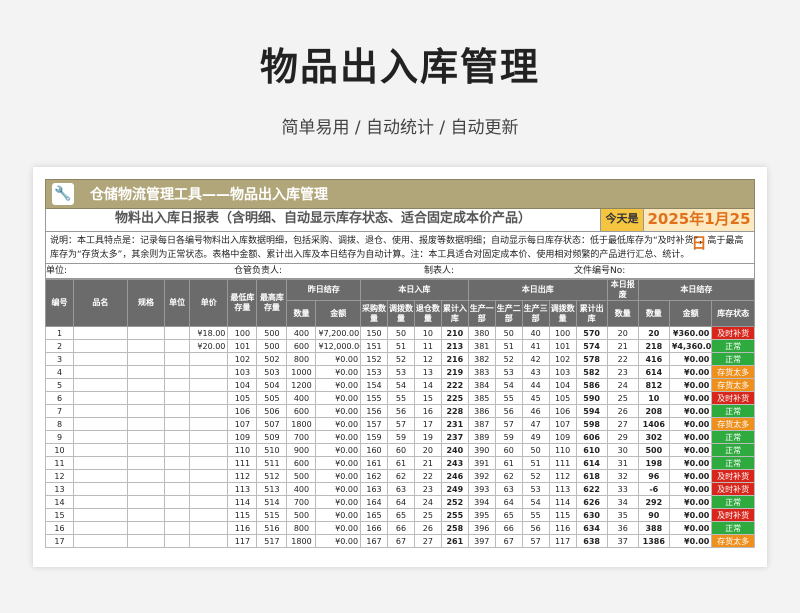 Image resolution: width=800 pixels, height=613 pixels. Describe the element at coordinates (591, 398) in the screenshot. I see `table-cell: 590` at that location.